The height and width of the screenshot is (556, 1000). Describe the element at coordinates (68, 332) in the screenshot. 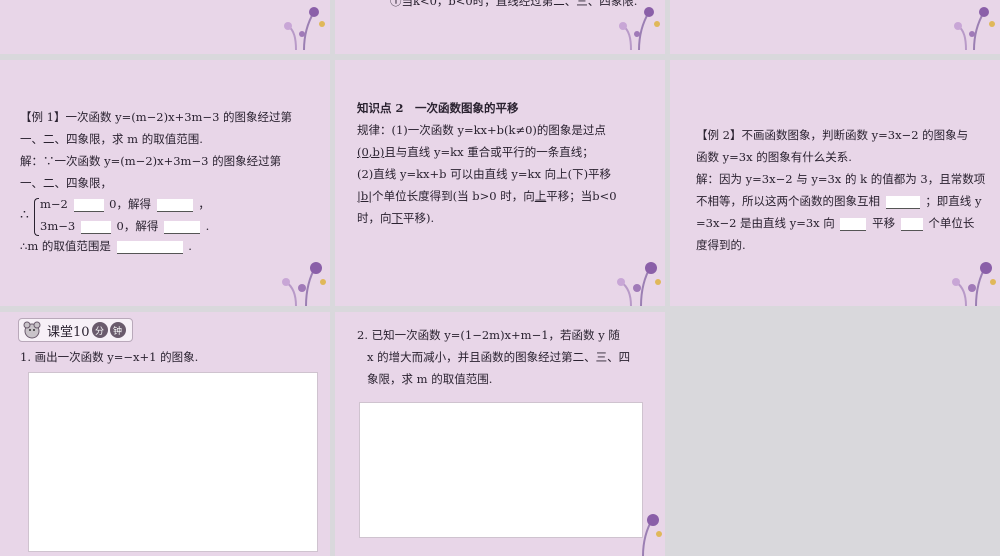

I see `badge-label: 课堂10` at that location.